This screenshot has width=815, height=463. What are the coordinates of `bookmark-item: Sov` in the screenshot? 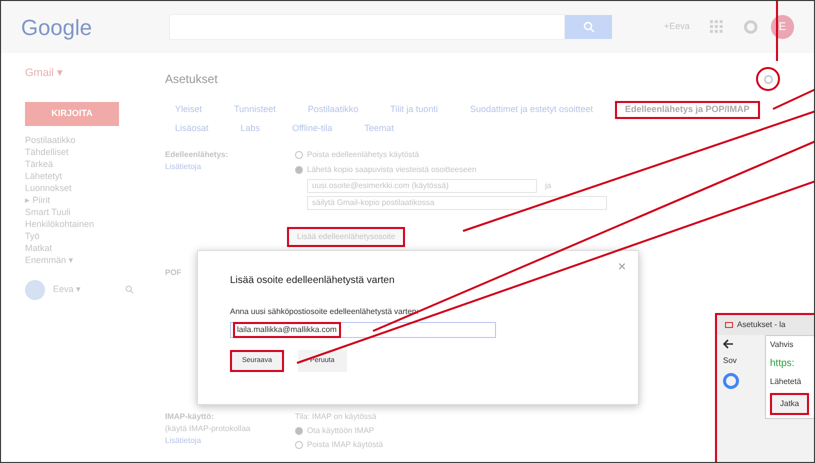 It's located at (730, 361).